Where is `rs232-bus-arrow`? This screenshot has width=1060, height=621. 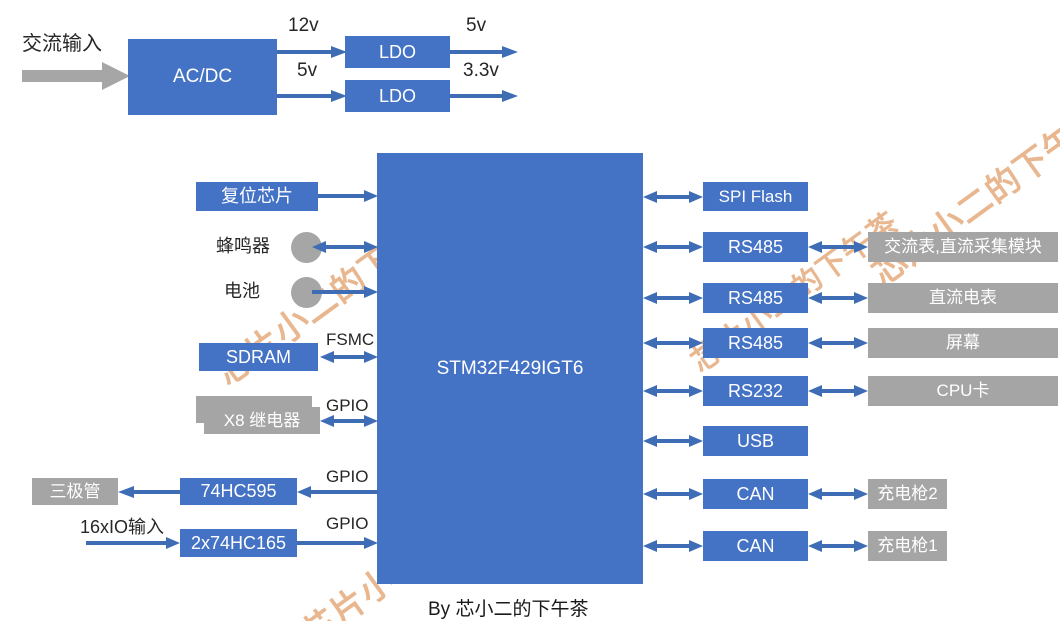 rs232-bus-arrow is located at coordinates (673, 391).